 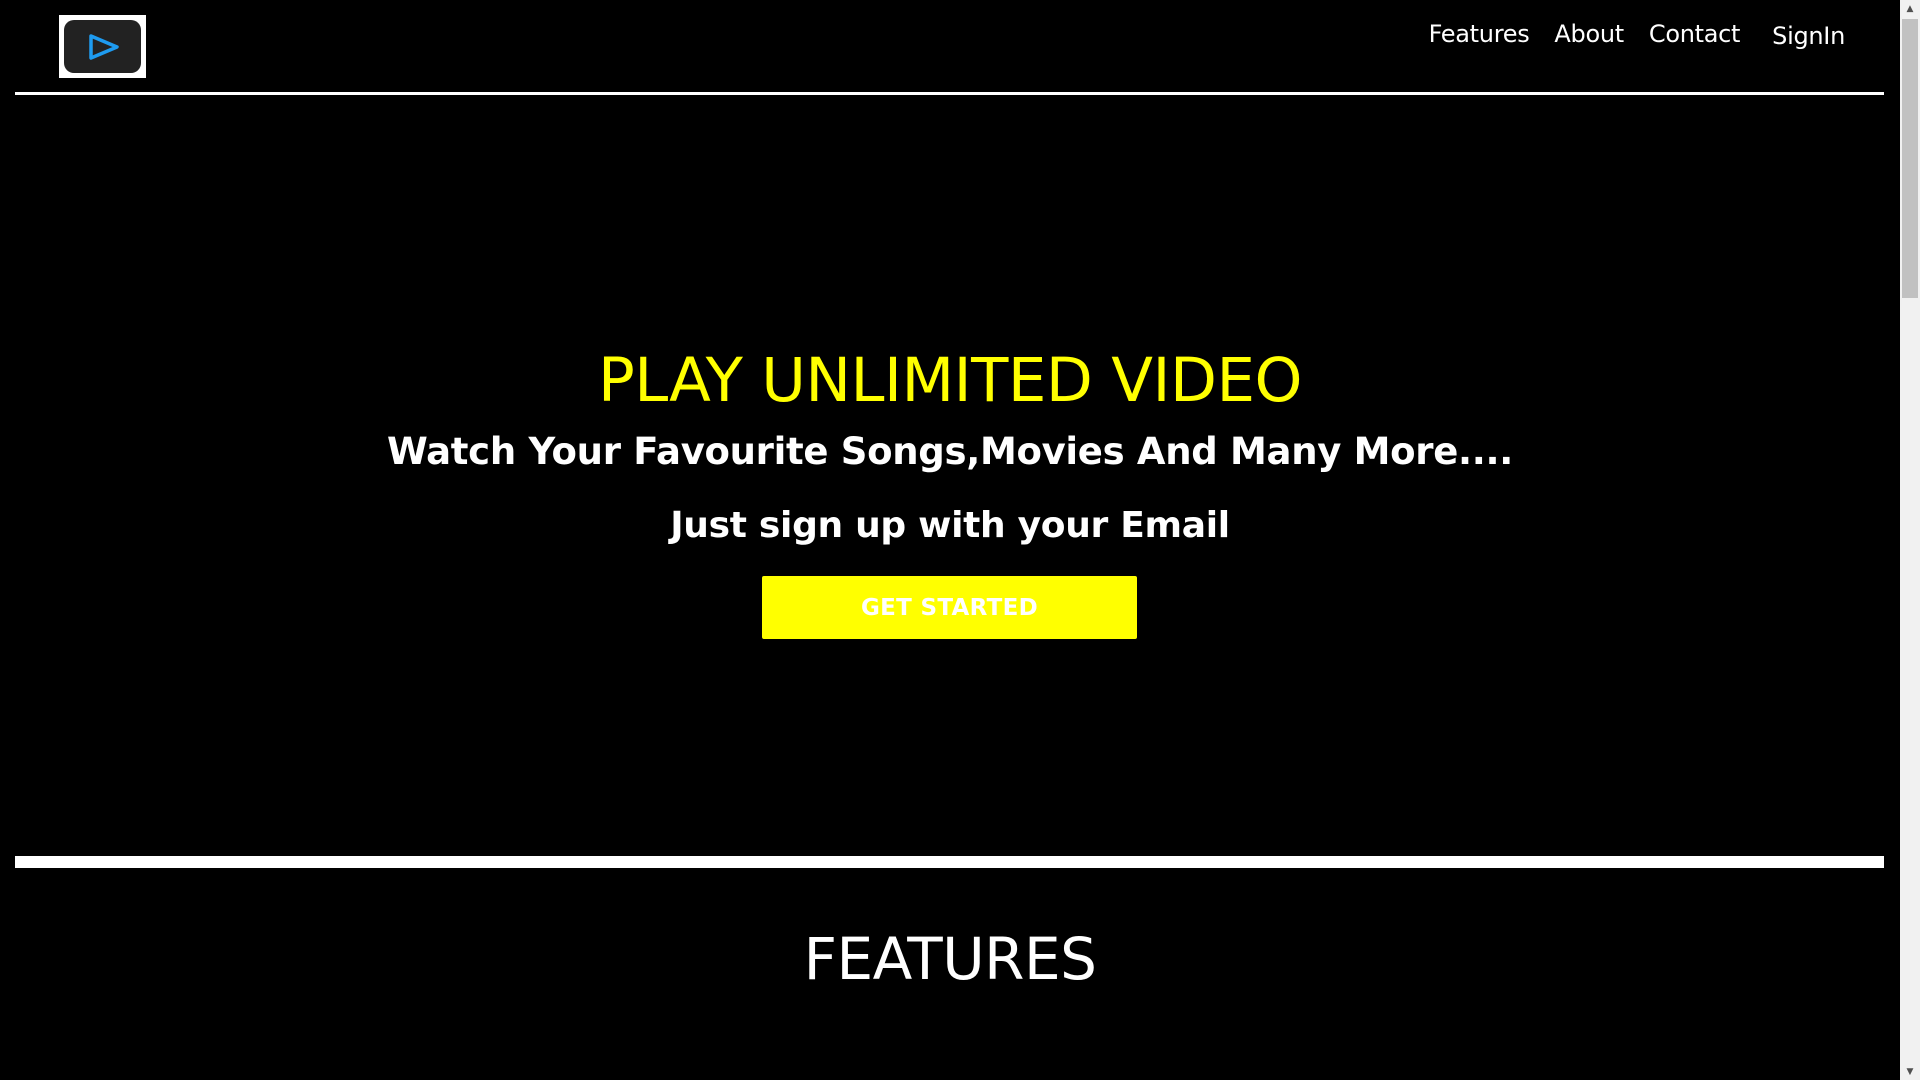 What do you see at coordinates (949, 607) in the screenshot?
I see `get-started-button: GET STARTED` at bounding box center [949, 607].